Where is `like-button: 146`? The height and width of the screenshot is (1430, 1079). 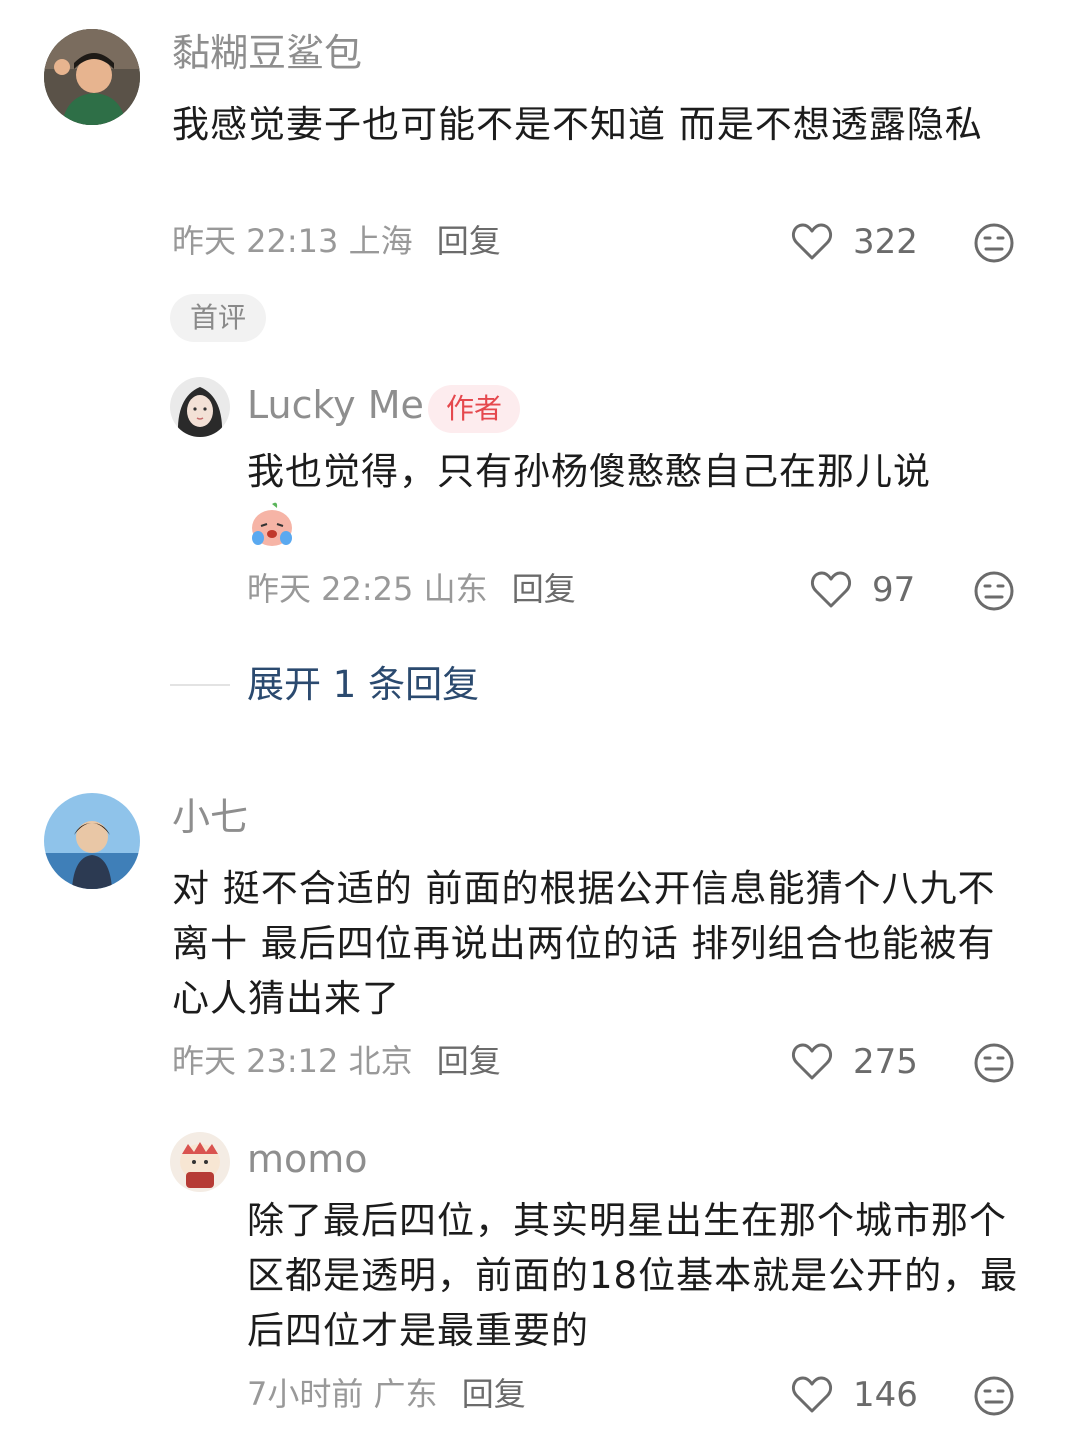 like-button: 146 is located at coordinates (854, 1395).